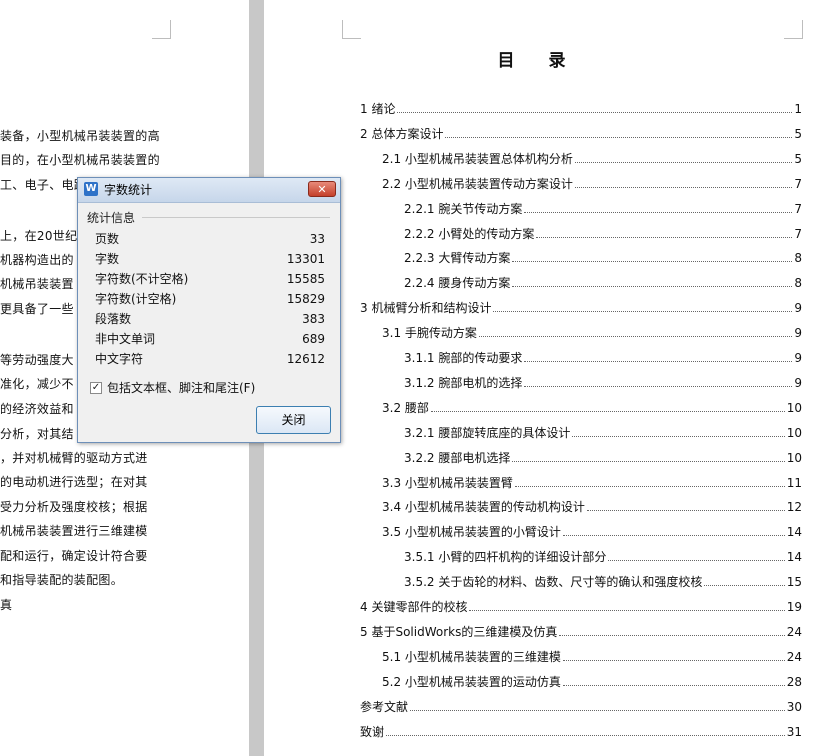 This screenshot has width=813, height=756. Describe the element at coordinates (592, 682) in the screenshot. I see `toc-entry: 5.2 小型机械吊装装置的运动仿真 28` at that location.